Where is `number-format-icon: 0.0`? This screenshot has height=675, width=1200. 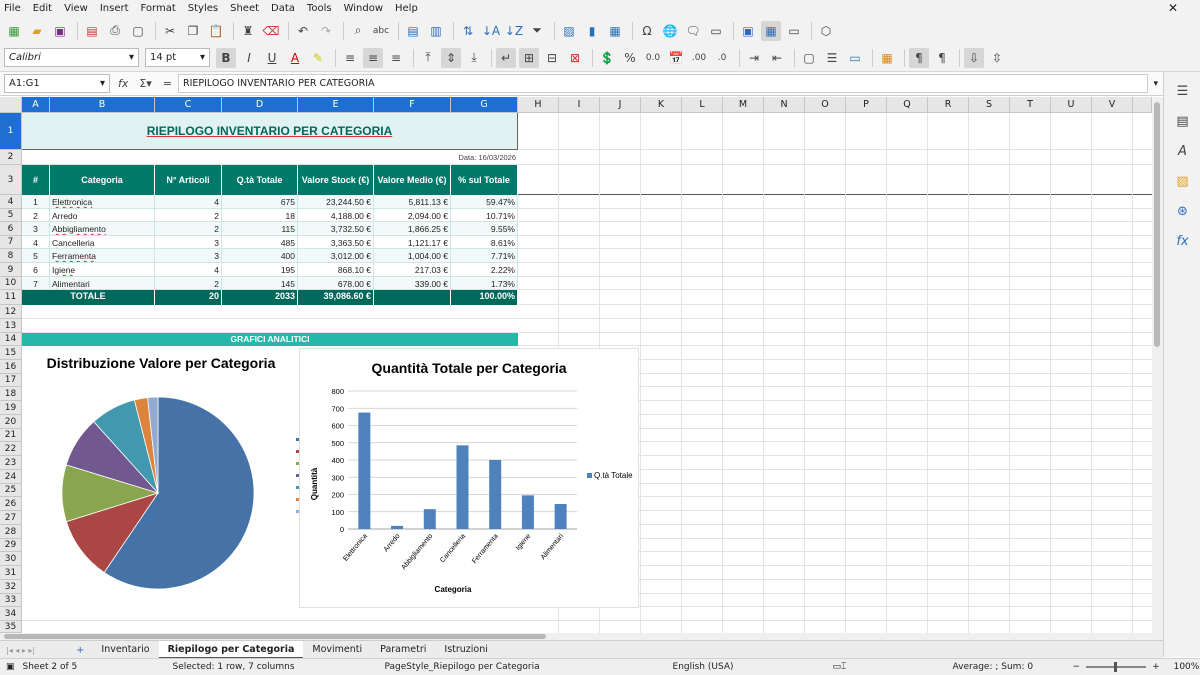 number-format-icon: 0.0 is located at coordinates (653, 58).